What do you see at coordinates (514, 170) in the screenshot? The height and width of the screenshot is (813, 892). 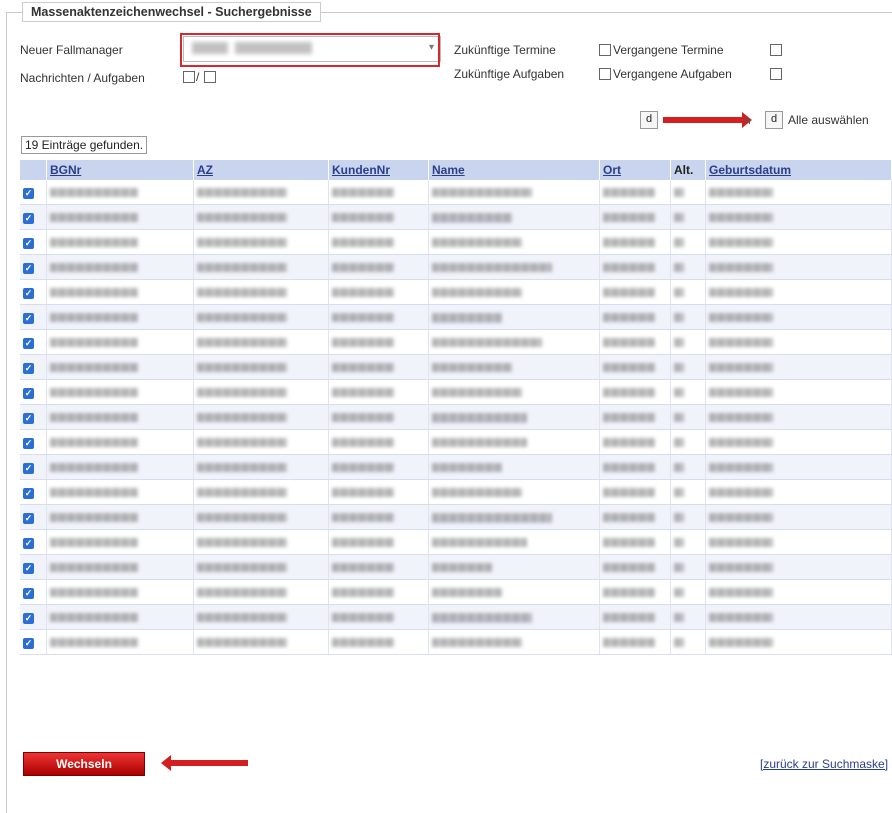 I see `col-name: Name` at bounding box center [514, 170].